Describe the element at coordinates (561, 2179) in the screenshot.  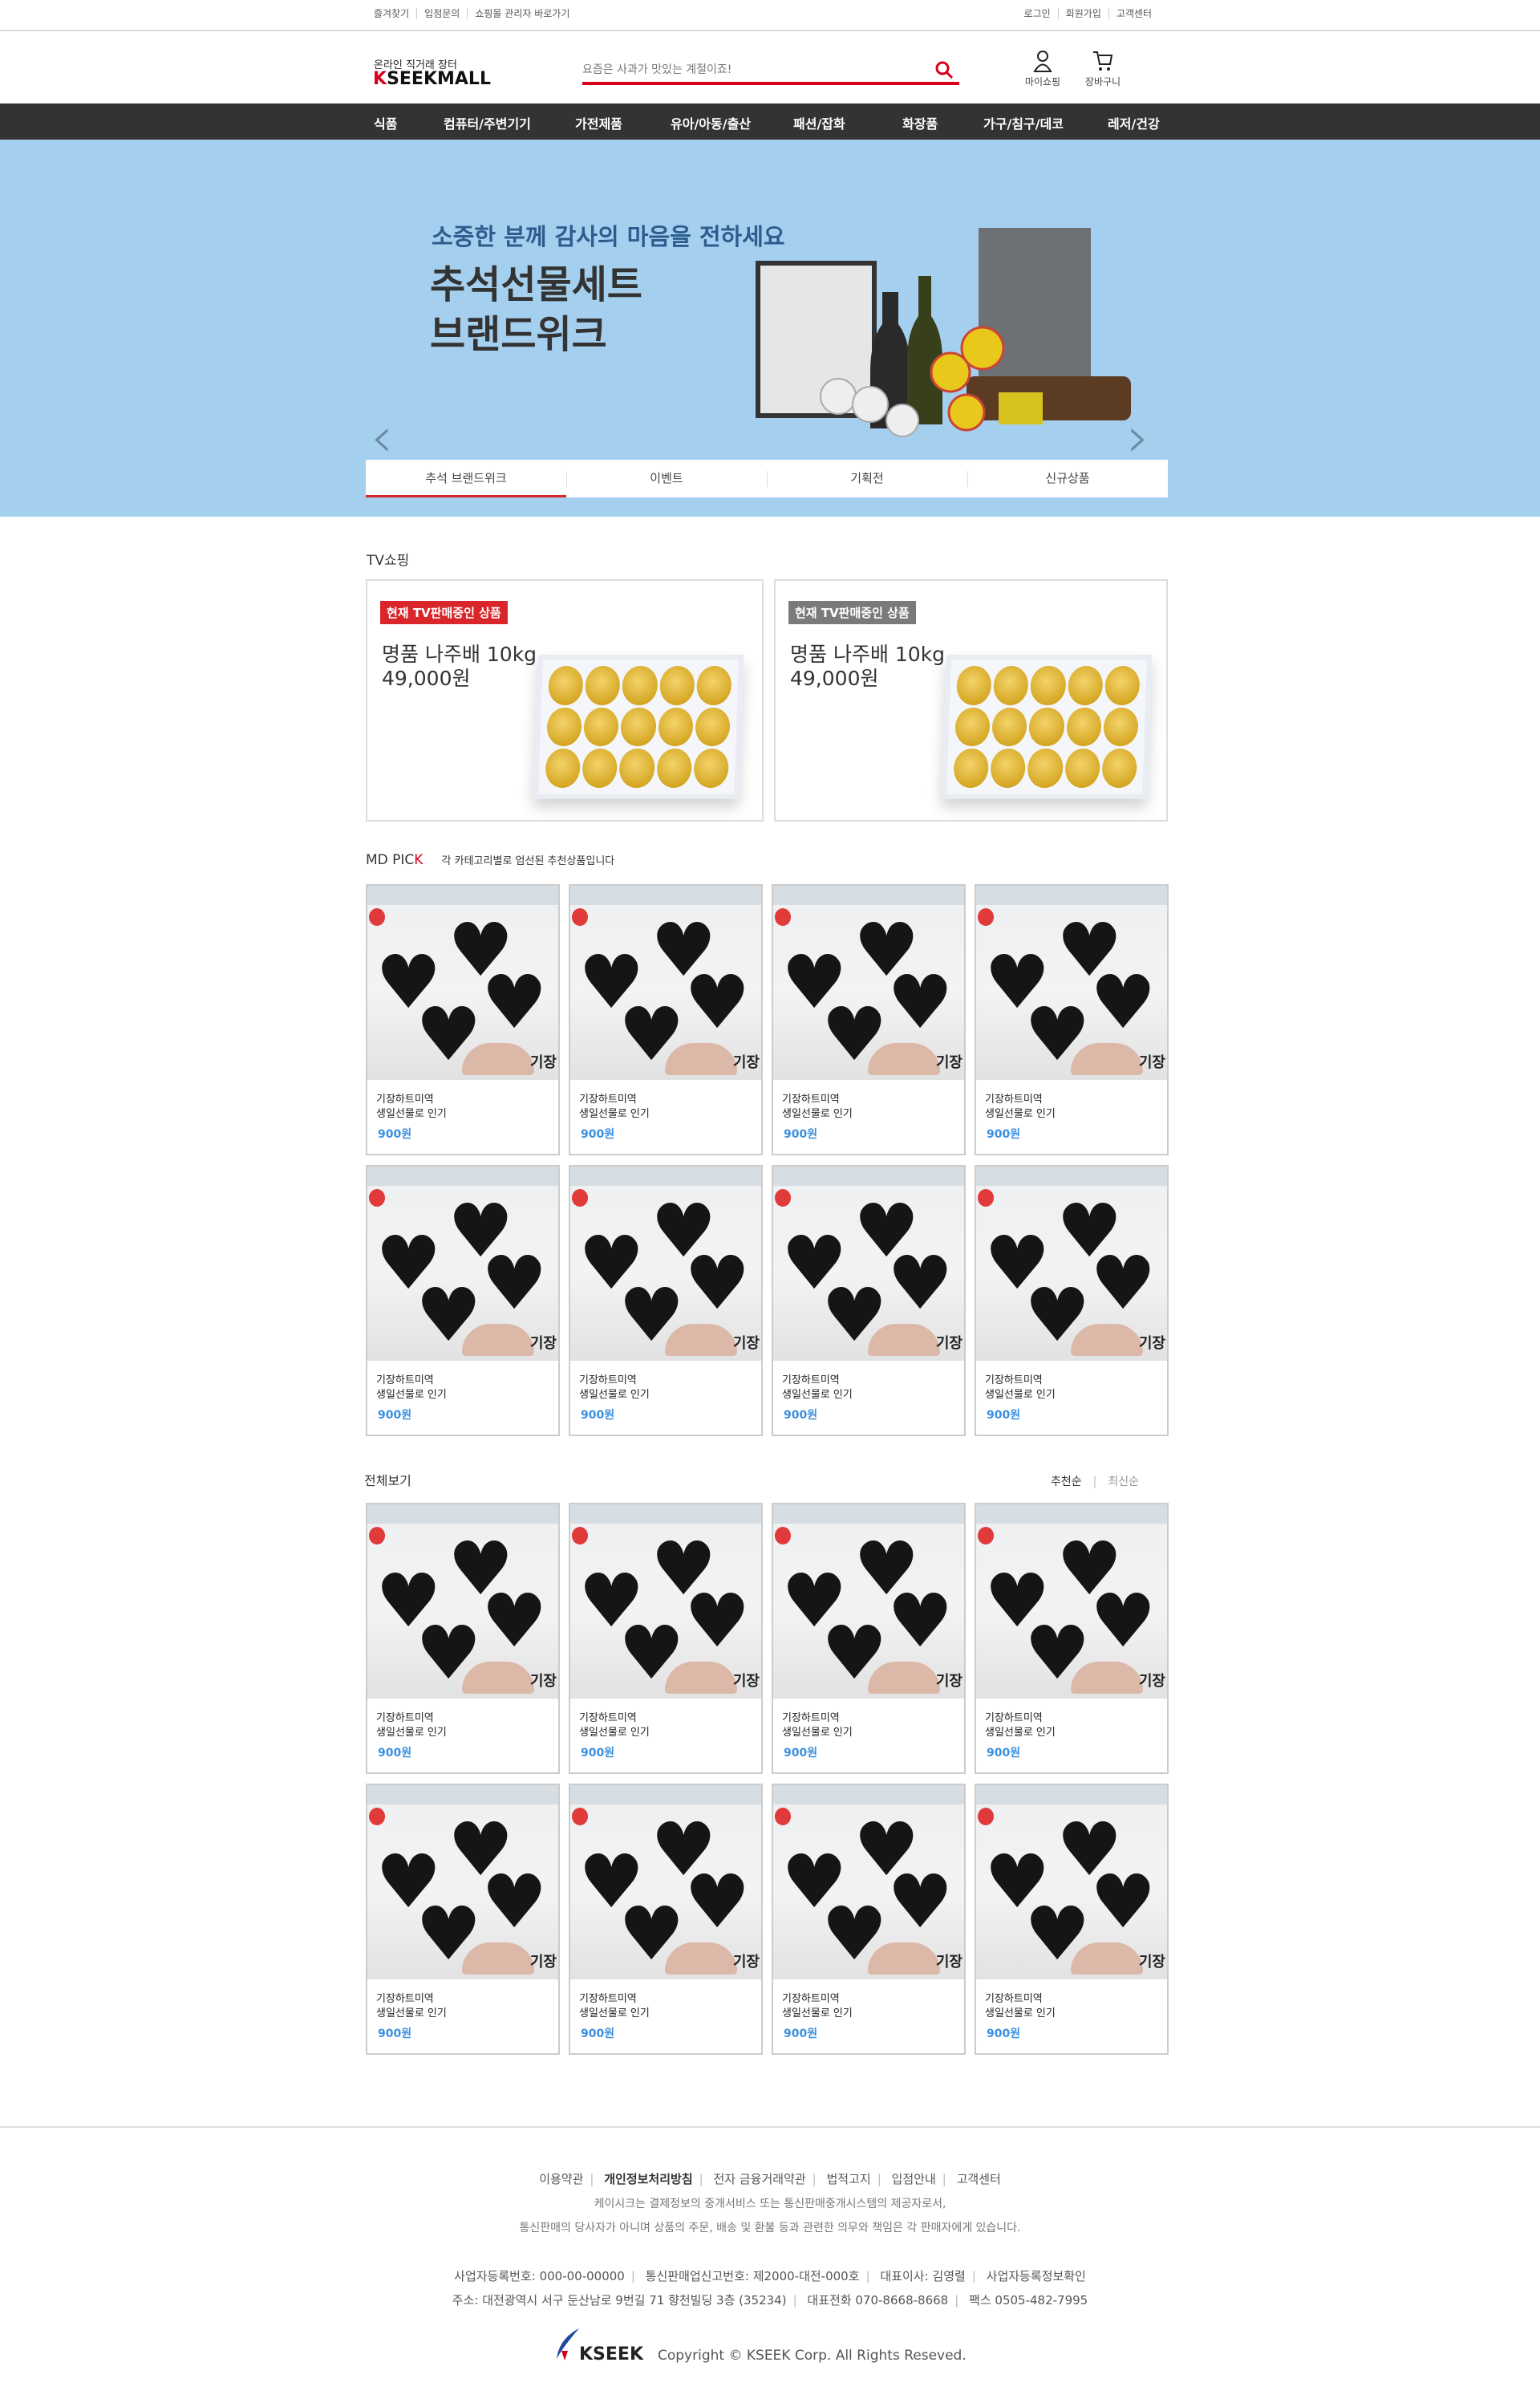
I see `footer-terms-link: 이용약관` at that location.